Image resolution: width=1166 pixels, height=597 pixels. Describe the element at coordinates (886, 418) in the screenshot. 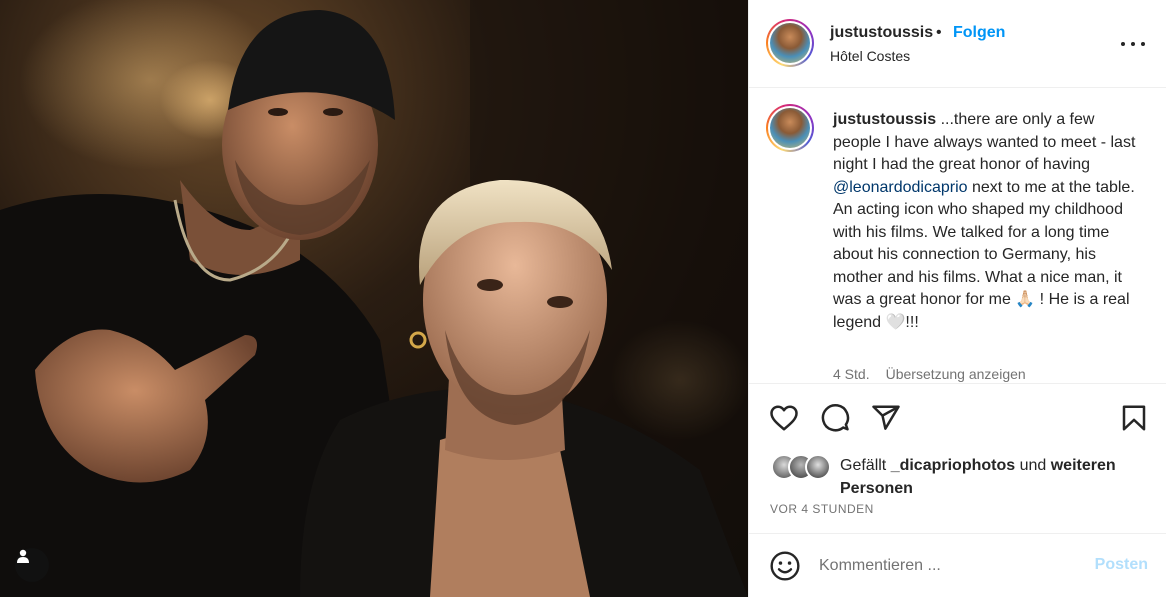

I see `share-icon` at that location.